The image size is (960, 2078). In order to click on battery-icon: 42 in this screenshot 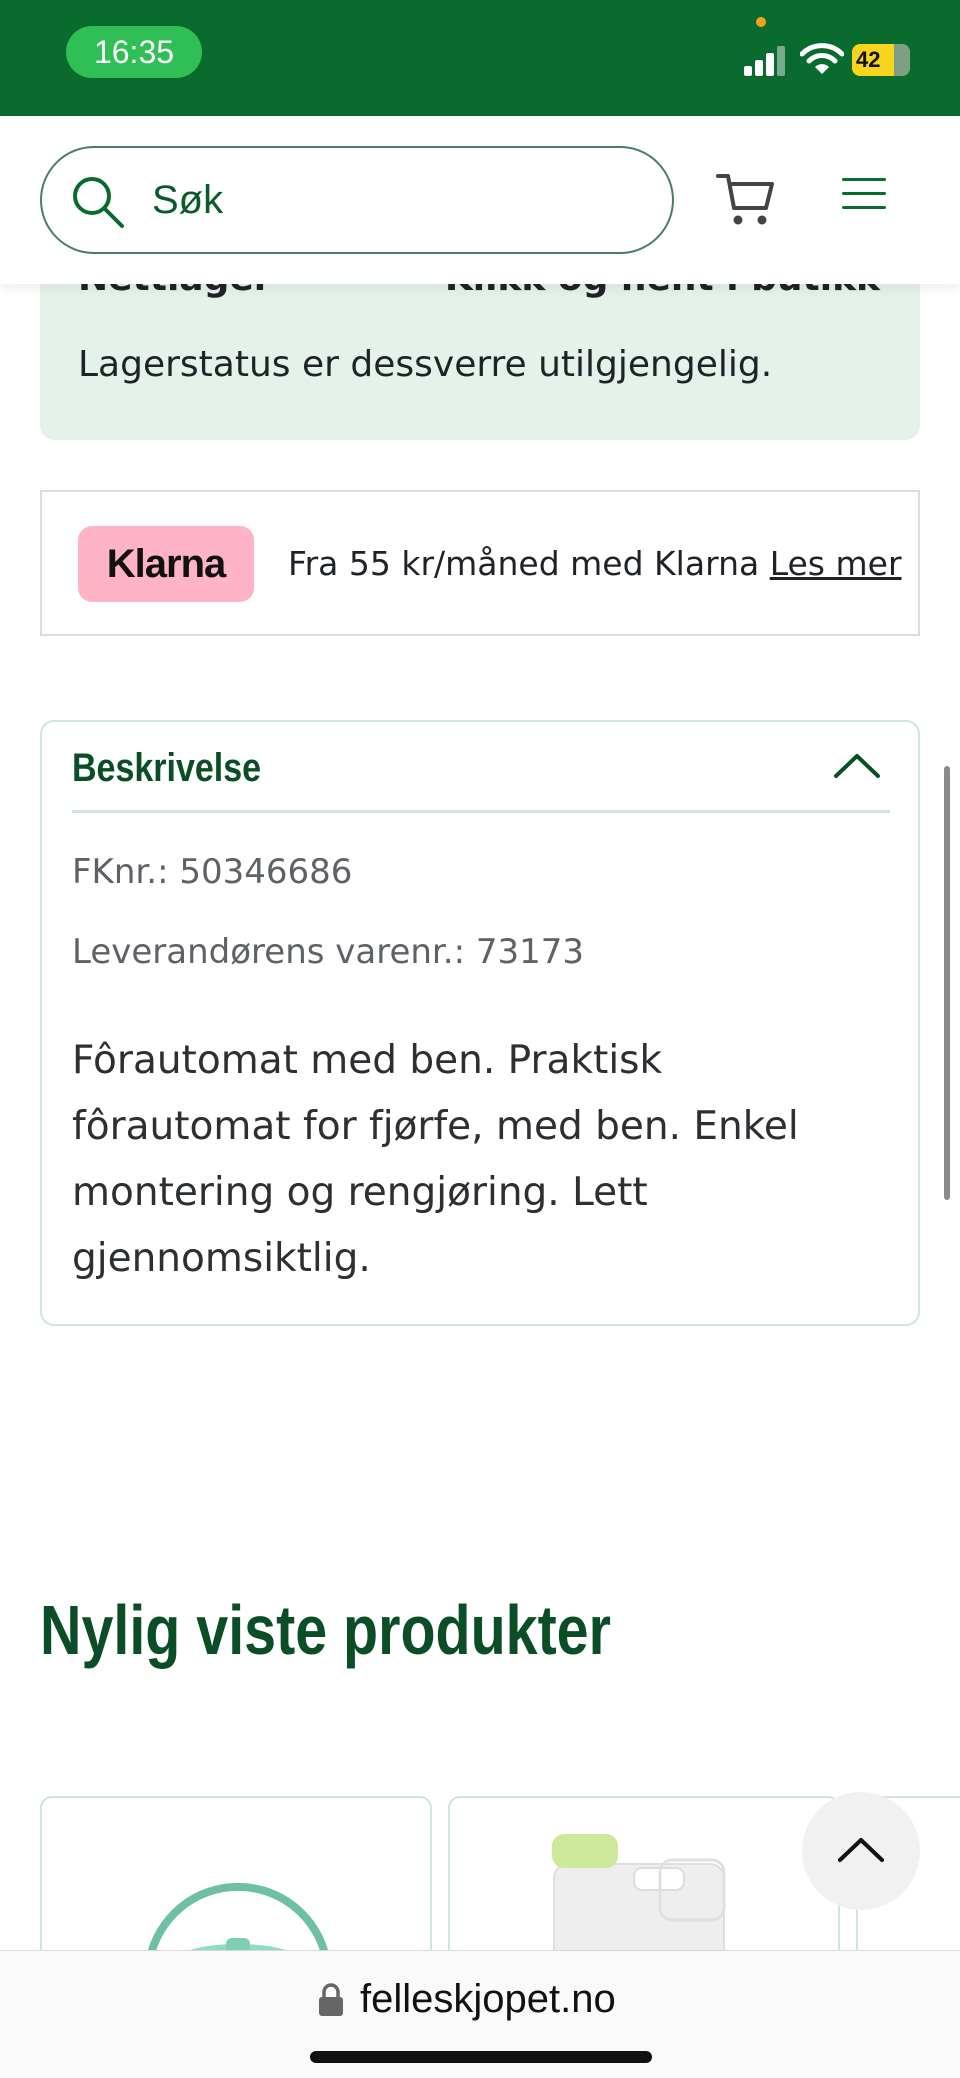, I will do `click(881, 60)`.